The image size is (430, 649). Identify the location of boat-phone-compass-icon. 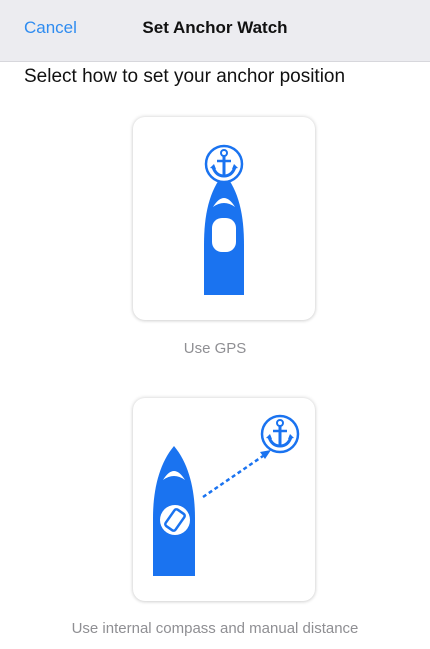
(226, 495).